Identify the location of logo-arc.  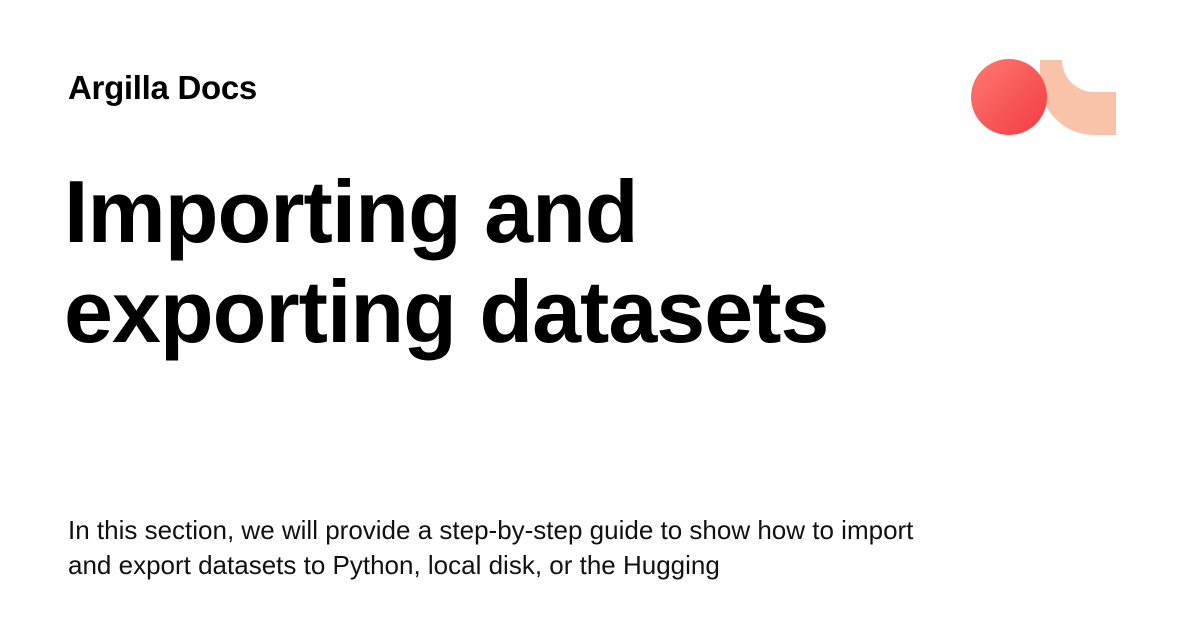
(1078, 97).